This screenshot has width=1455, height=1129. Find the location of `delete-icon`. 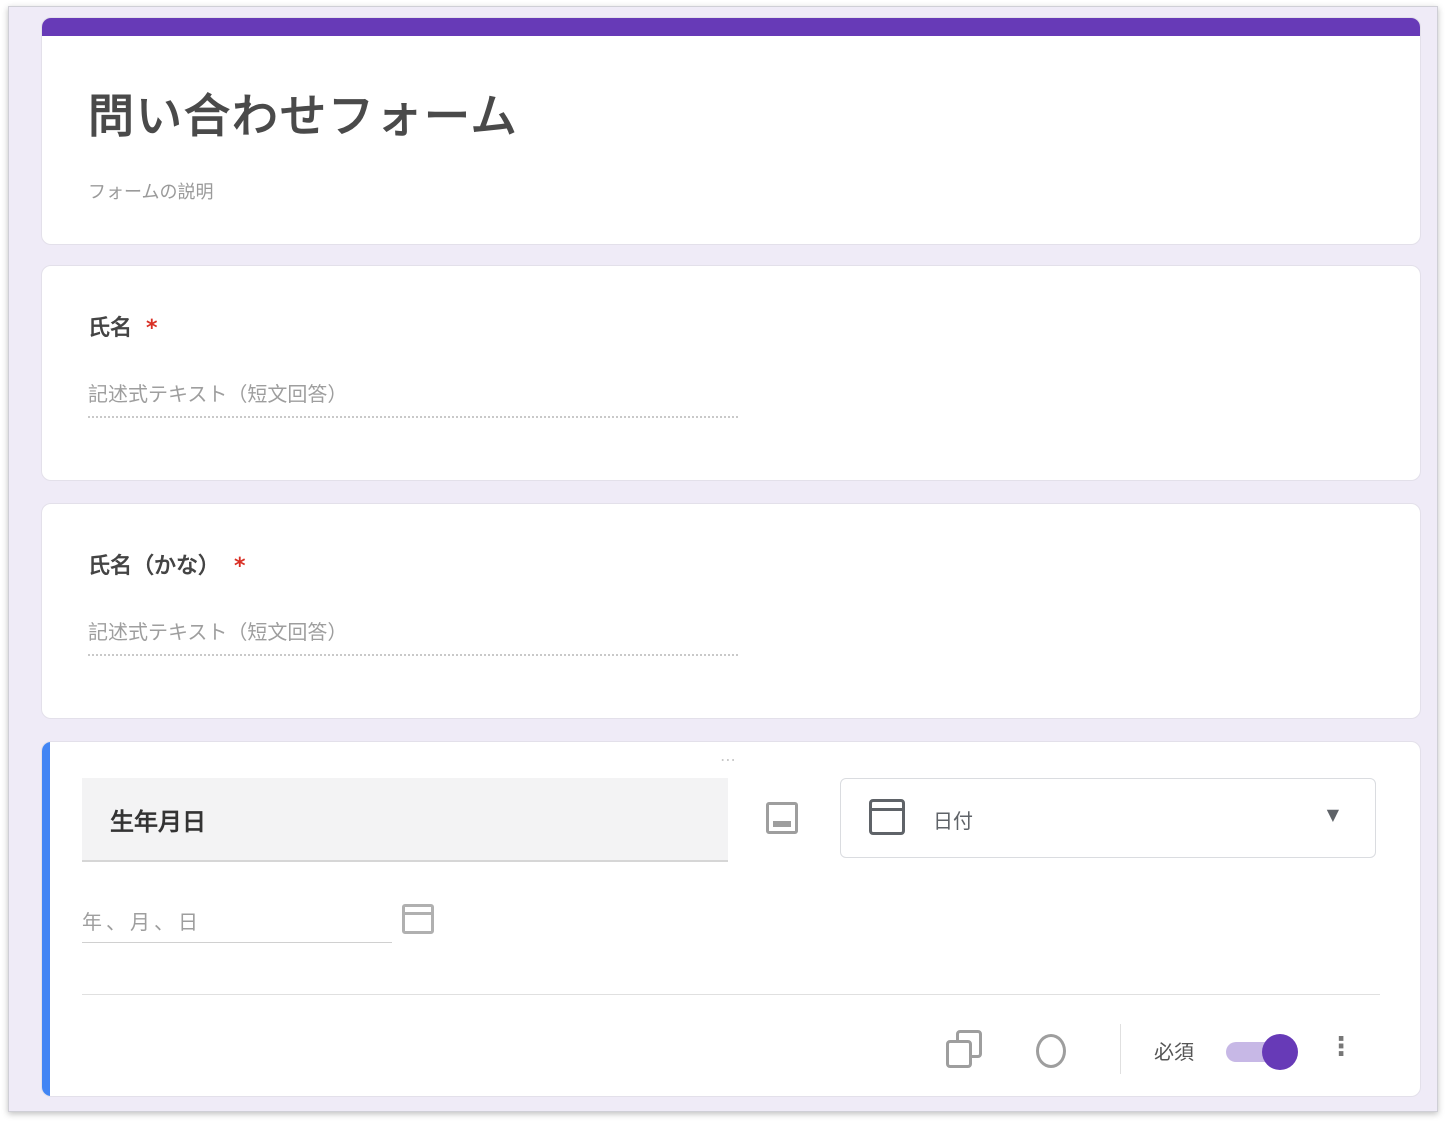

delete-icon is located at coordinates (1051, 1051).